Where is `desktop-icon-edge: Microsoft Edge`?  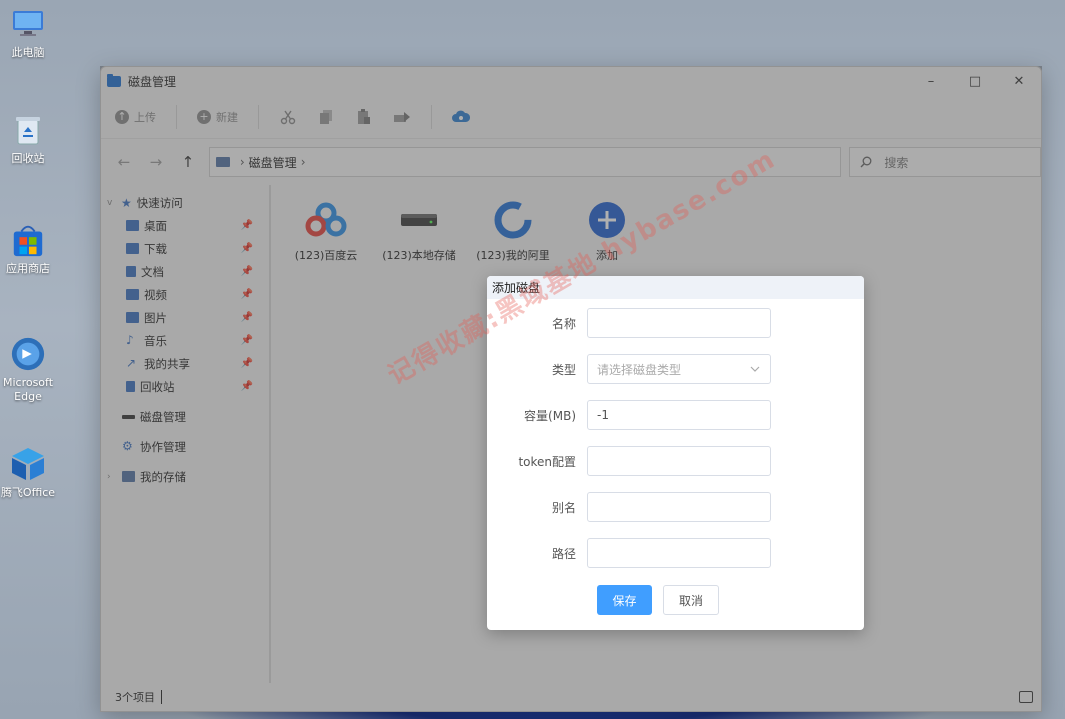
desktop-icon-edge: Microsoft Edge is located at coordinates (28, 370).